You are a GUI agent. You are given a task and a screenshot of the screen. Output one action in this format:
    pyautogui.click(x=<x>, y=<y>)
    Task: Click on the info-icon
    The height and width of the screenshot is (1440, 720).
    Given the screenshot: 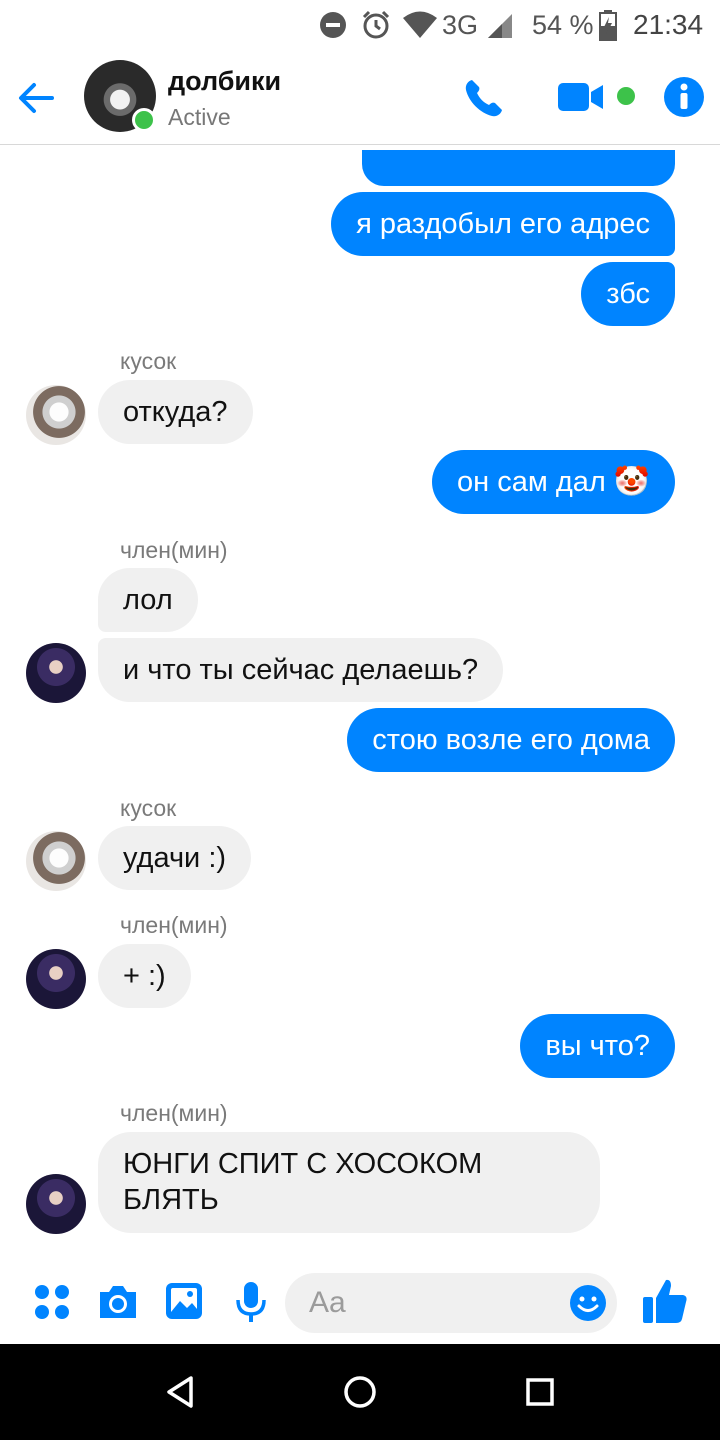 What is the action you would take?
    pyautogui.click(x=684, y=99)
    